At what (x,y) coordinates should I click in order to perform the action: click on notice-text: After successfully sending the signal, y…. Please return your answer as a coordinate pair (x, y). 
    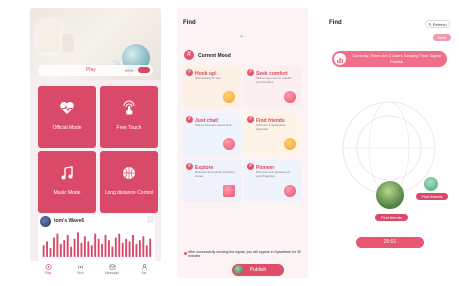
    Looking at the image, I should click on (244, 254).